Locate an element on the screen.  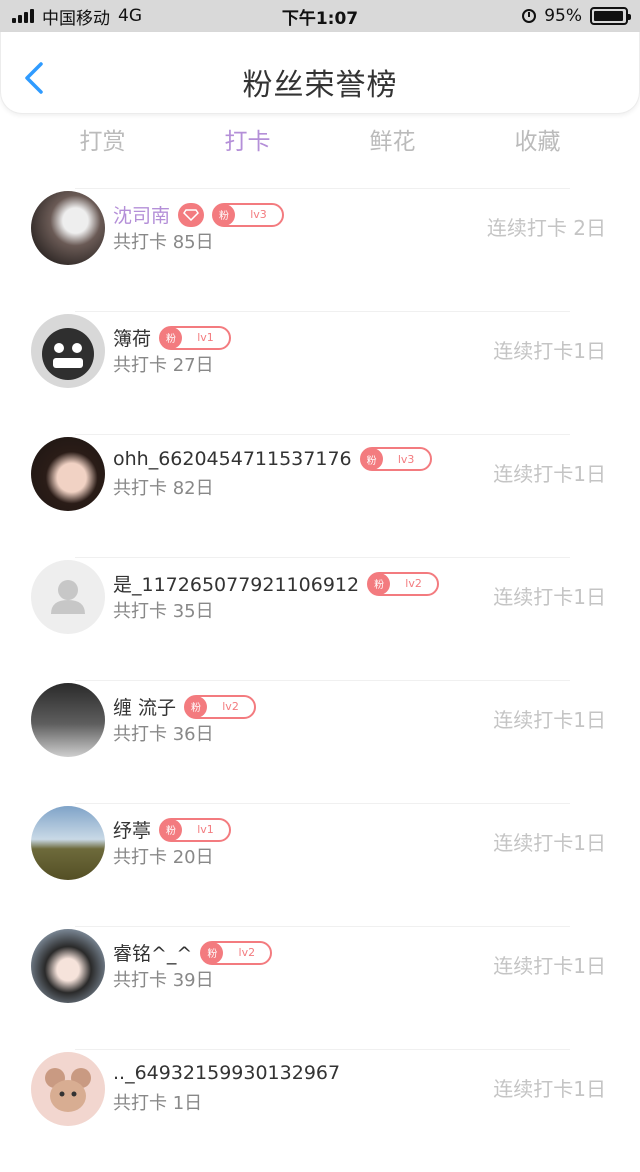
name-line: 是_117265077921106912 粉 lv2 is located at coordinates (276, 583).